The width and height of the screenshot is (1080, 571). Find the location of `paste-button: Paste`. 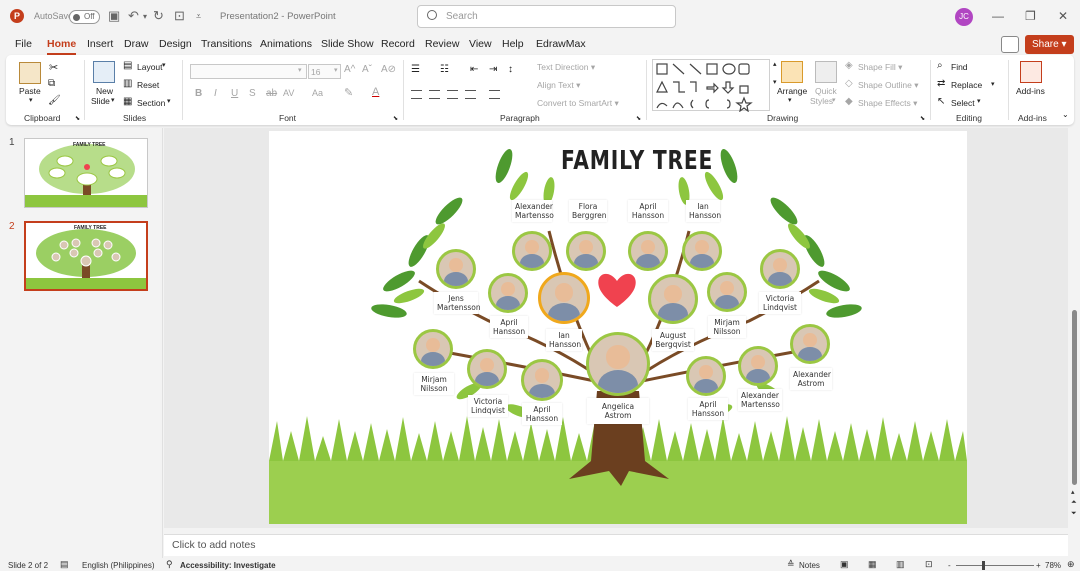

paste-button: Paste is located at coordinates (30, 91).